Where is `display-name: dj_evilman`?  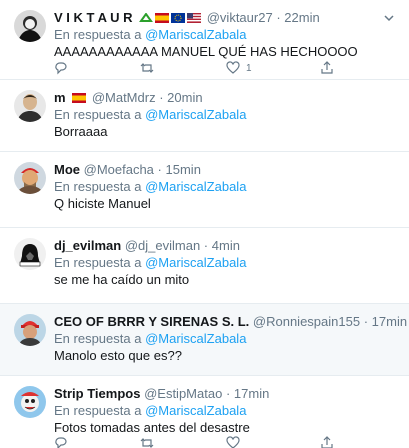 display-name: dj_evilman is located at coordinates (87, 245).